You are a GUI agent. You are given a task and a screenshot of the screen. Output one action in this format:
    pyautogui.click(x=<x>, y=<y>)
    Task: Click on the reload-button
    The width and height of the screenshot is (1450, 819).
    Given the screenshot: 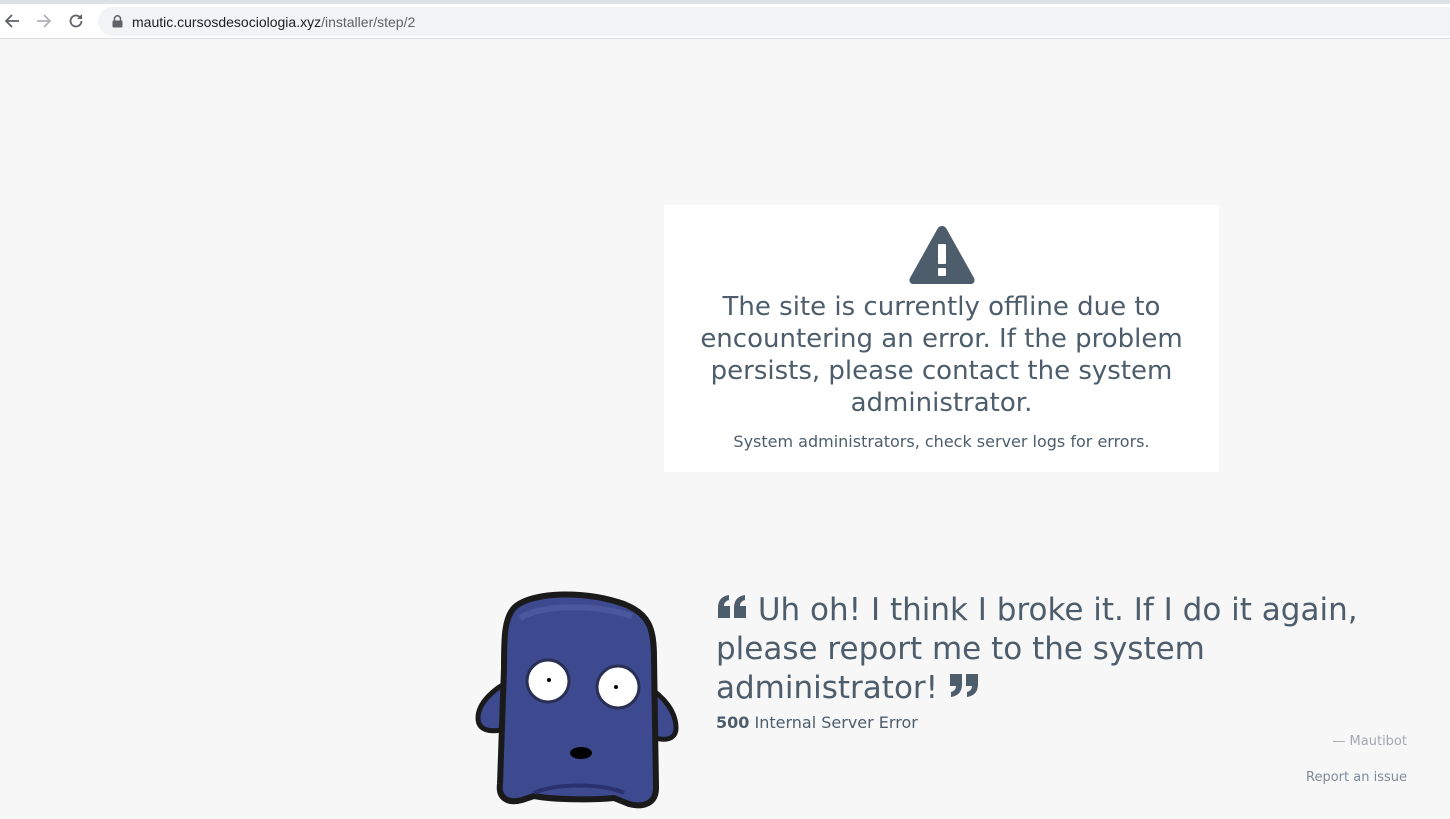 What is the action you would take?
    pyautogui.click(x=76, y=21)
    